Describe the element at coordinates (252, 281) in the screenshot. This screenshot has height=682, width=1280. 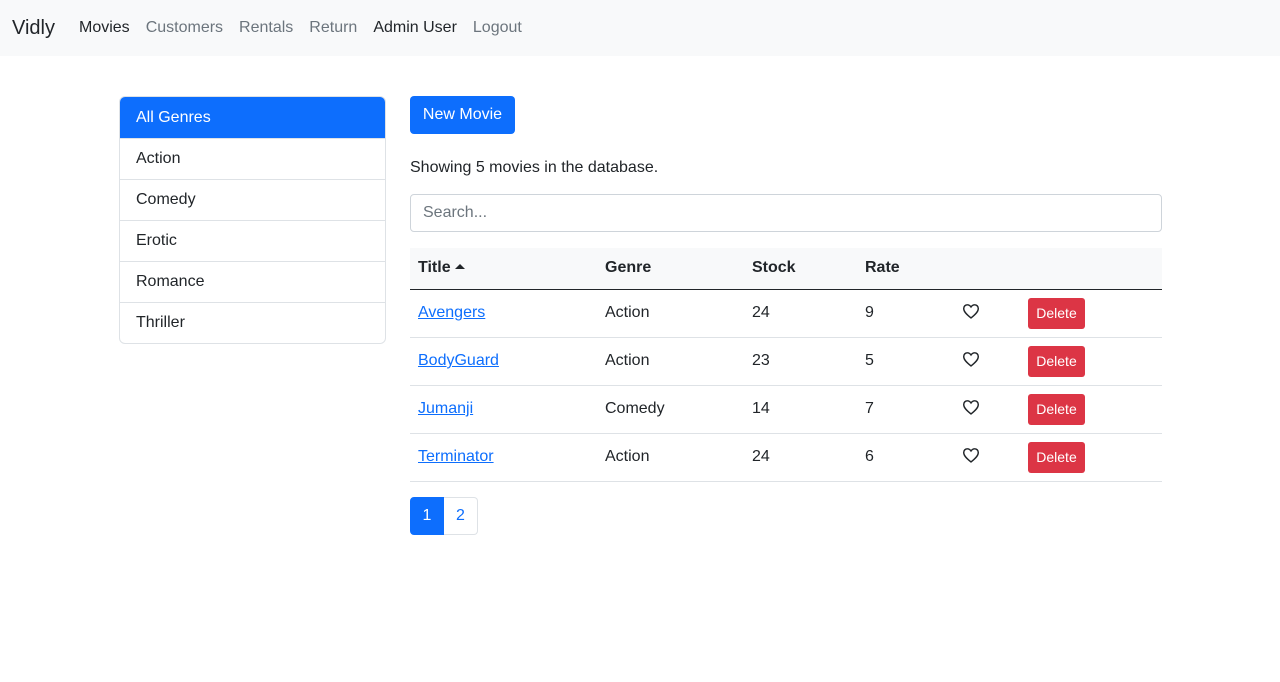
I see `genre-item-romance: Romance` at that location.